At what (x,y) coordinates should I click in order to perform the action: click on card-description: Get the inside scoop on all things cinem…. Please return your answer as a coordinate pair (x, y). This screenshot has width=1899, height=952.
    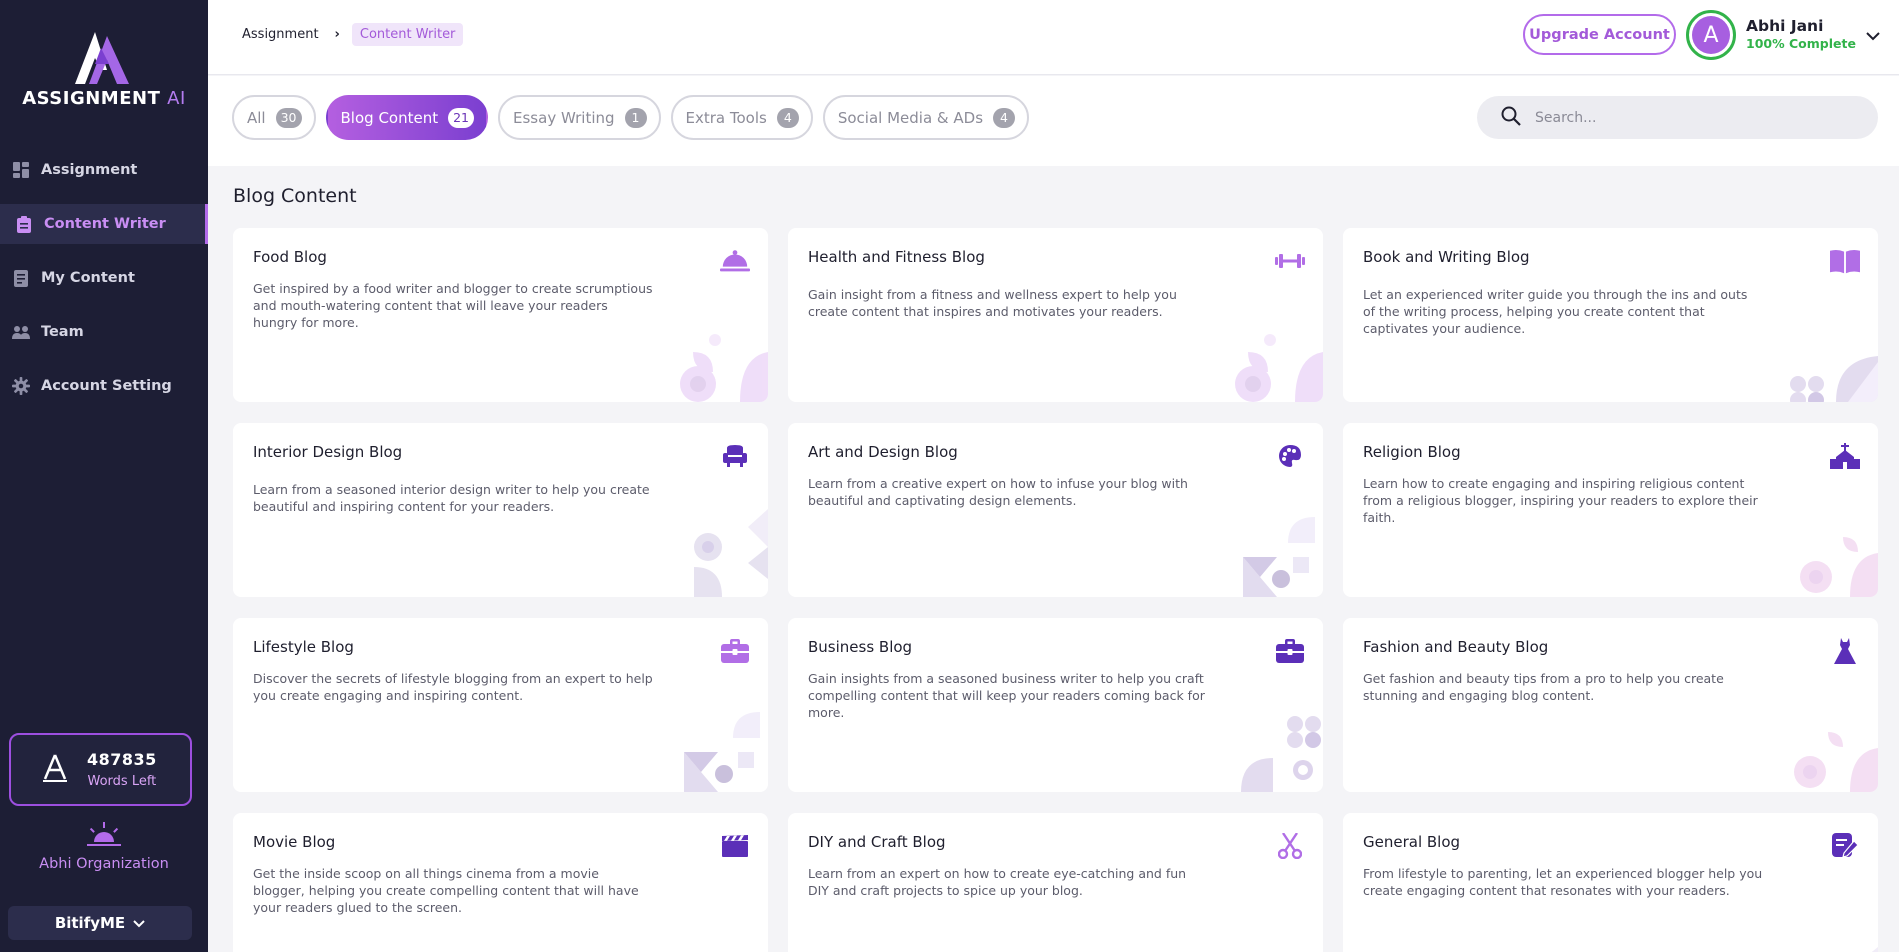
    Looking at the image, I should click on (446, 890).